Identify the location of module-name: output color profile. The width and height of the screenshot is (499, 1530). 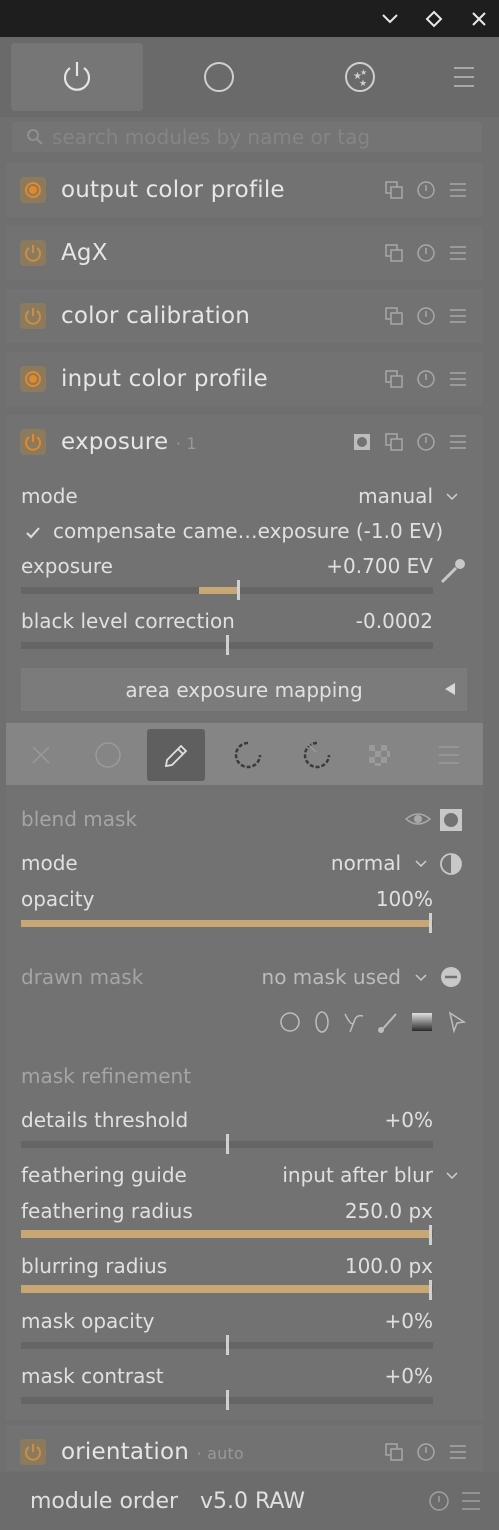
(173, 190).